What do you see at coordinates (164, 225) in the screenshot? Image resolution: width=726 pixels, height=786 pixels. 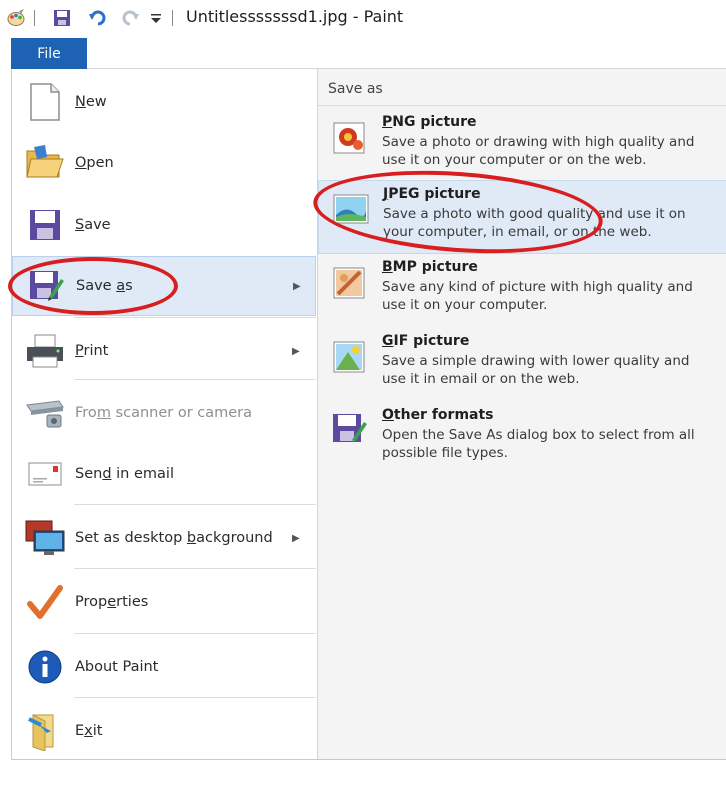 I see `menu-item-save: Save` at bounding box center [164, 225].